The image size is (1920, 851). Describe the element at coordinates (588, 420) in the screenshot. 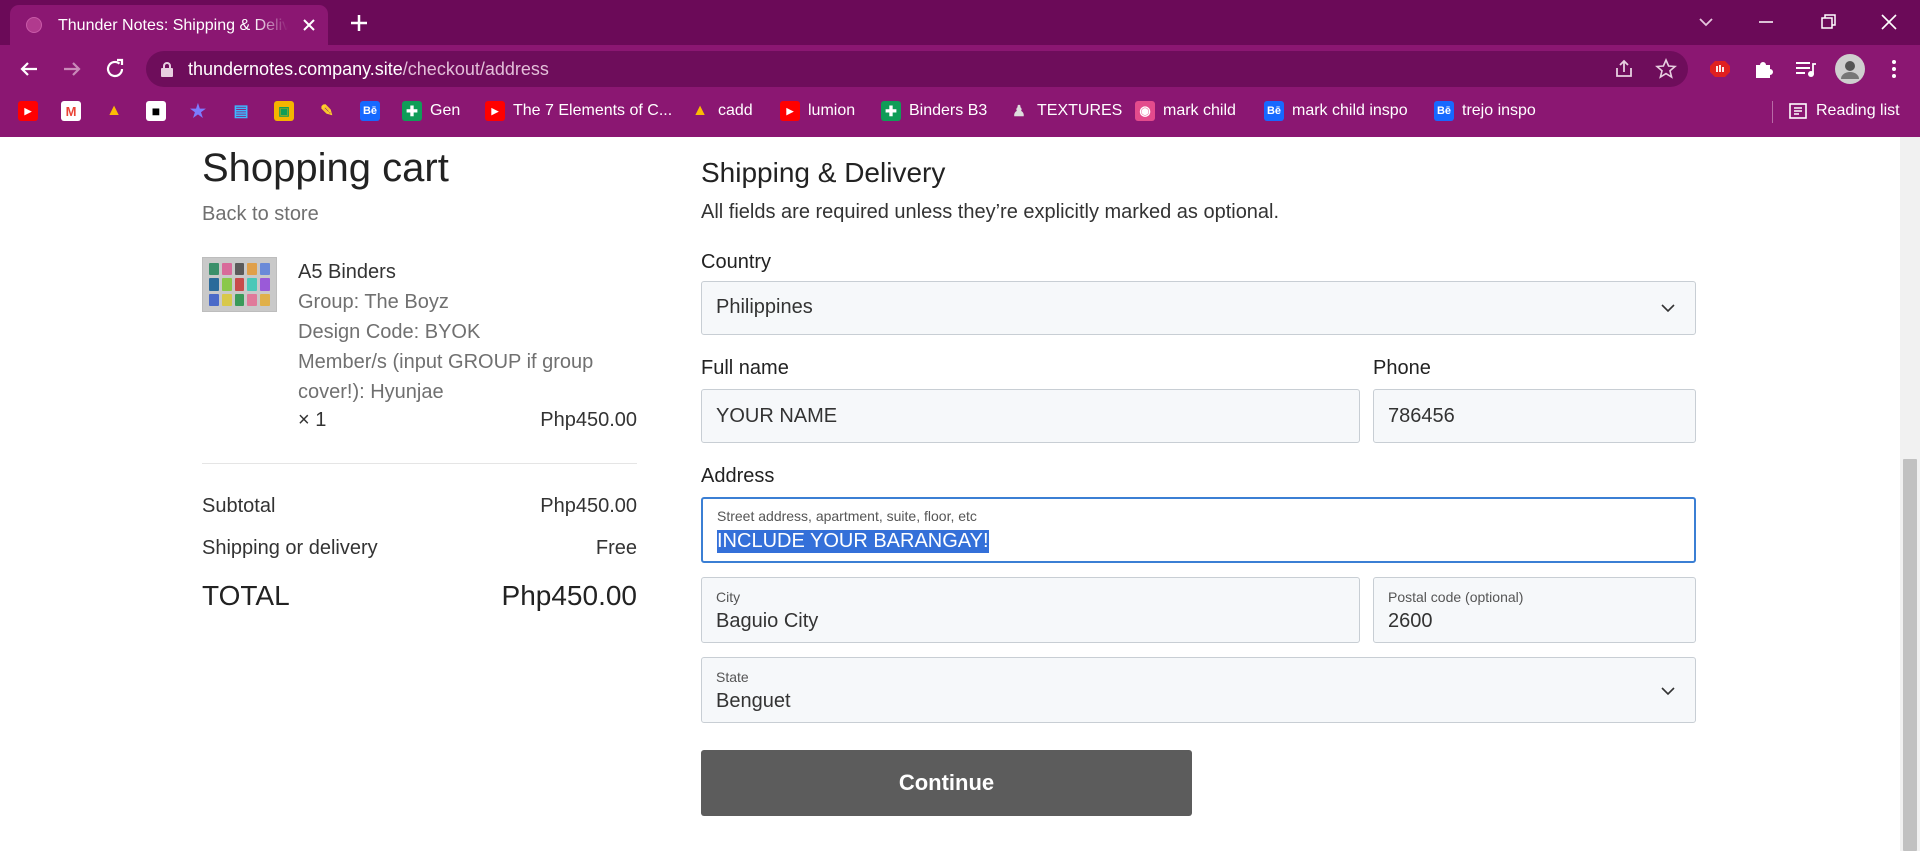

I see `item-price: Php450.00` at that location.